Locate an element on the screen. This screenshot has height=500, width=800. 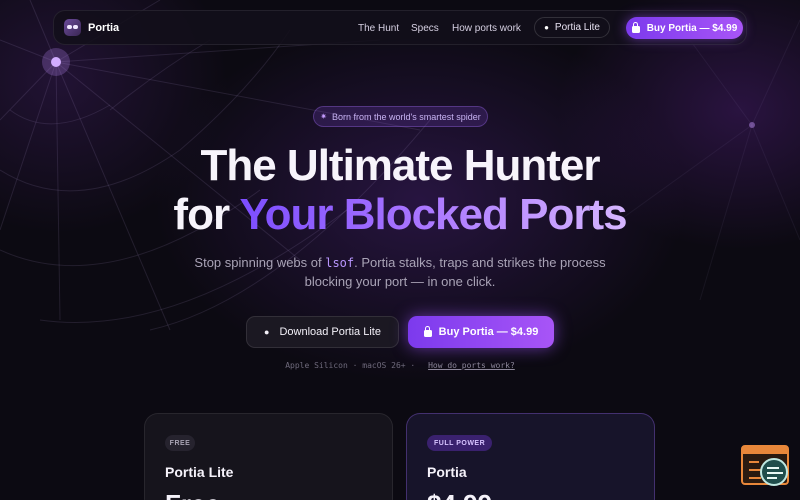
hero-buy-button: Buy Portia — $4.99 is located at coordinates (481, 332).